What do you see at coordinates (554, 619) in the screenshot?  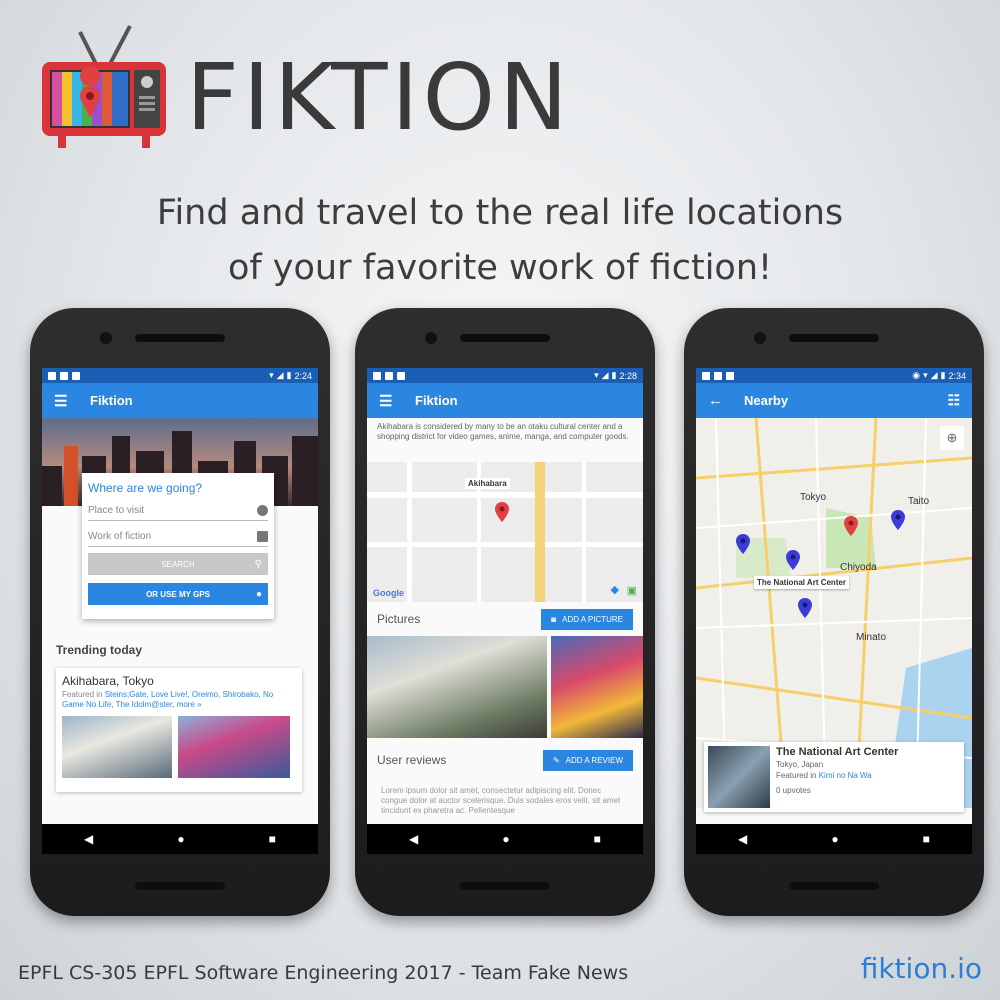 I see `camera-icon: ◙` at bounding box center [554, 619].